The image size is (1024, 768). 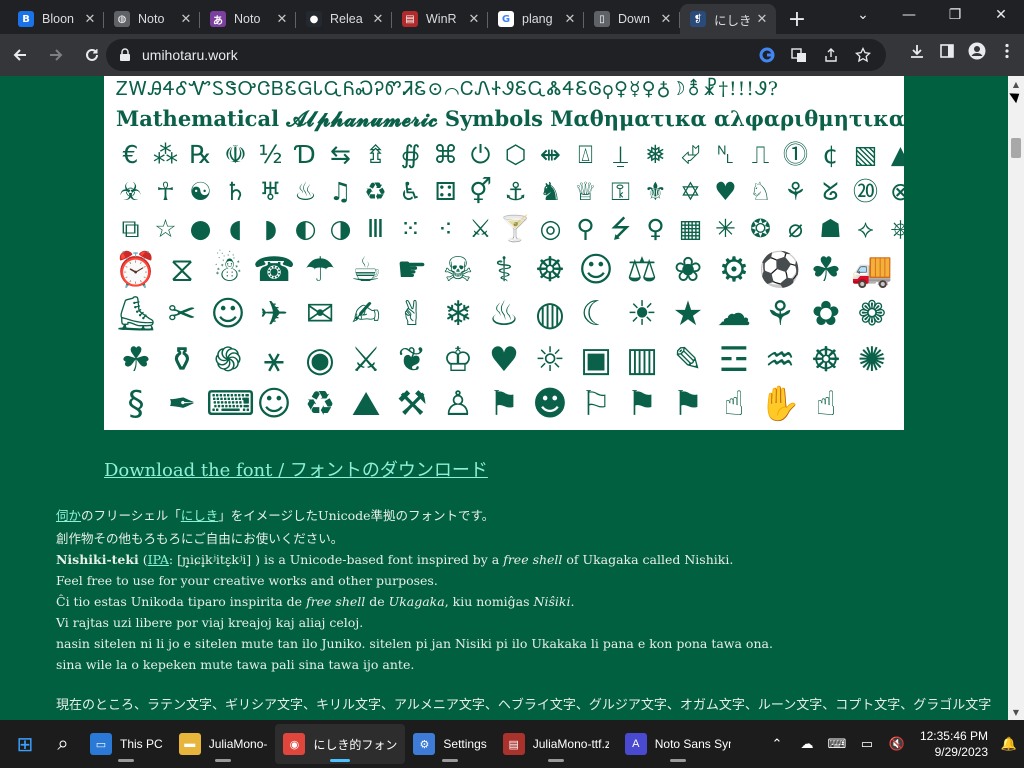 I want to click on preview-glyph: ▦, so click(x=690, y=228).